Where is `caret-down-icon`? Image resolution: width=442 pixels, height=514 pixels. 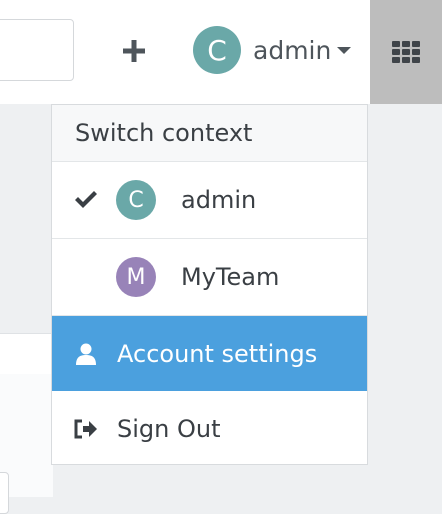 caret-down-icon is located at coordinates (344, 50).